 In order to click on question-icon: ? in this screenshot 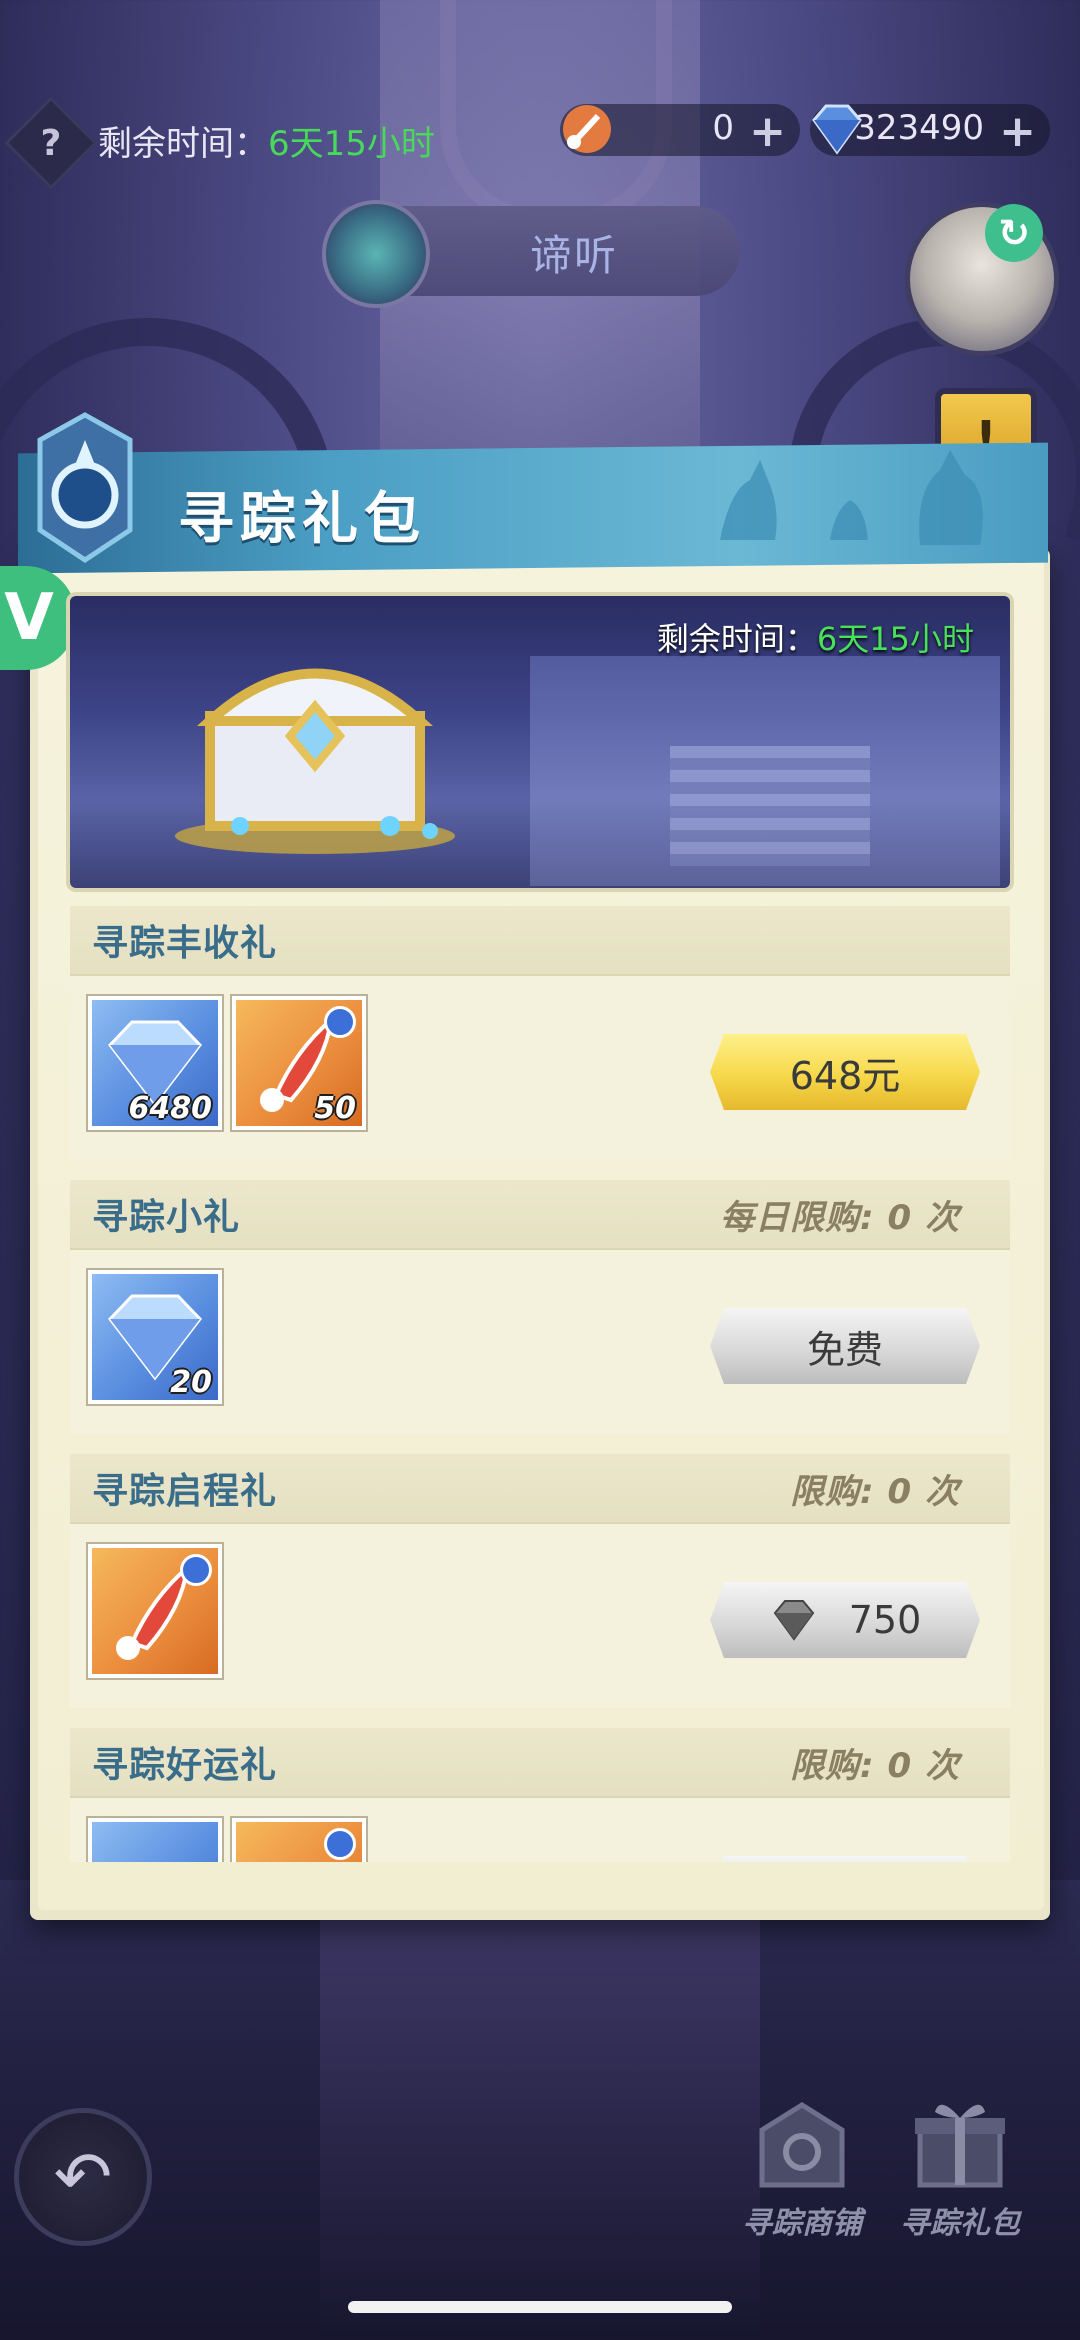, I will do `click(51, 143)`.